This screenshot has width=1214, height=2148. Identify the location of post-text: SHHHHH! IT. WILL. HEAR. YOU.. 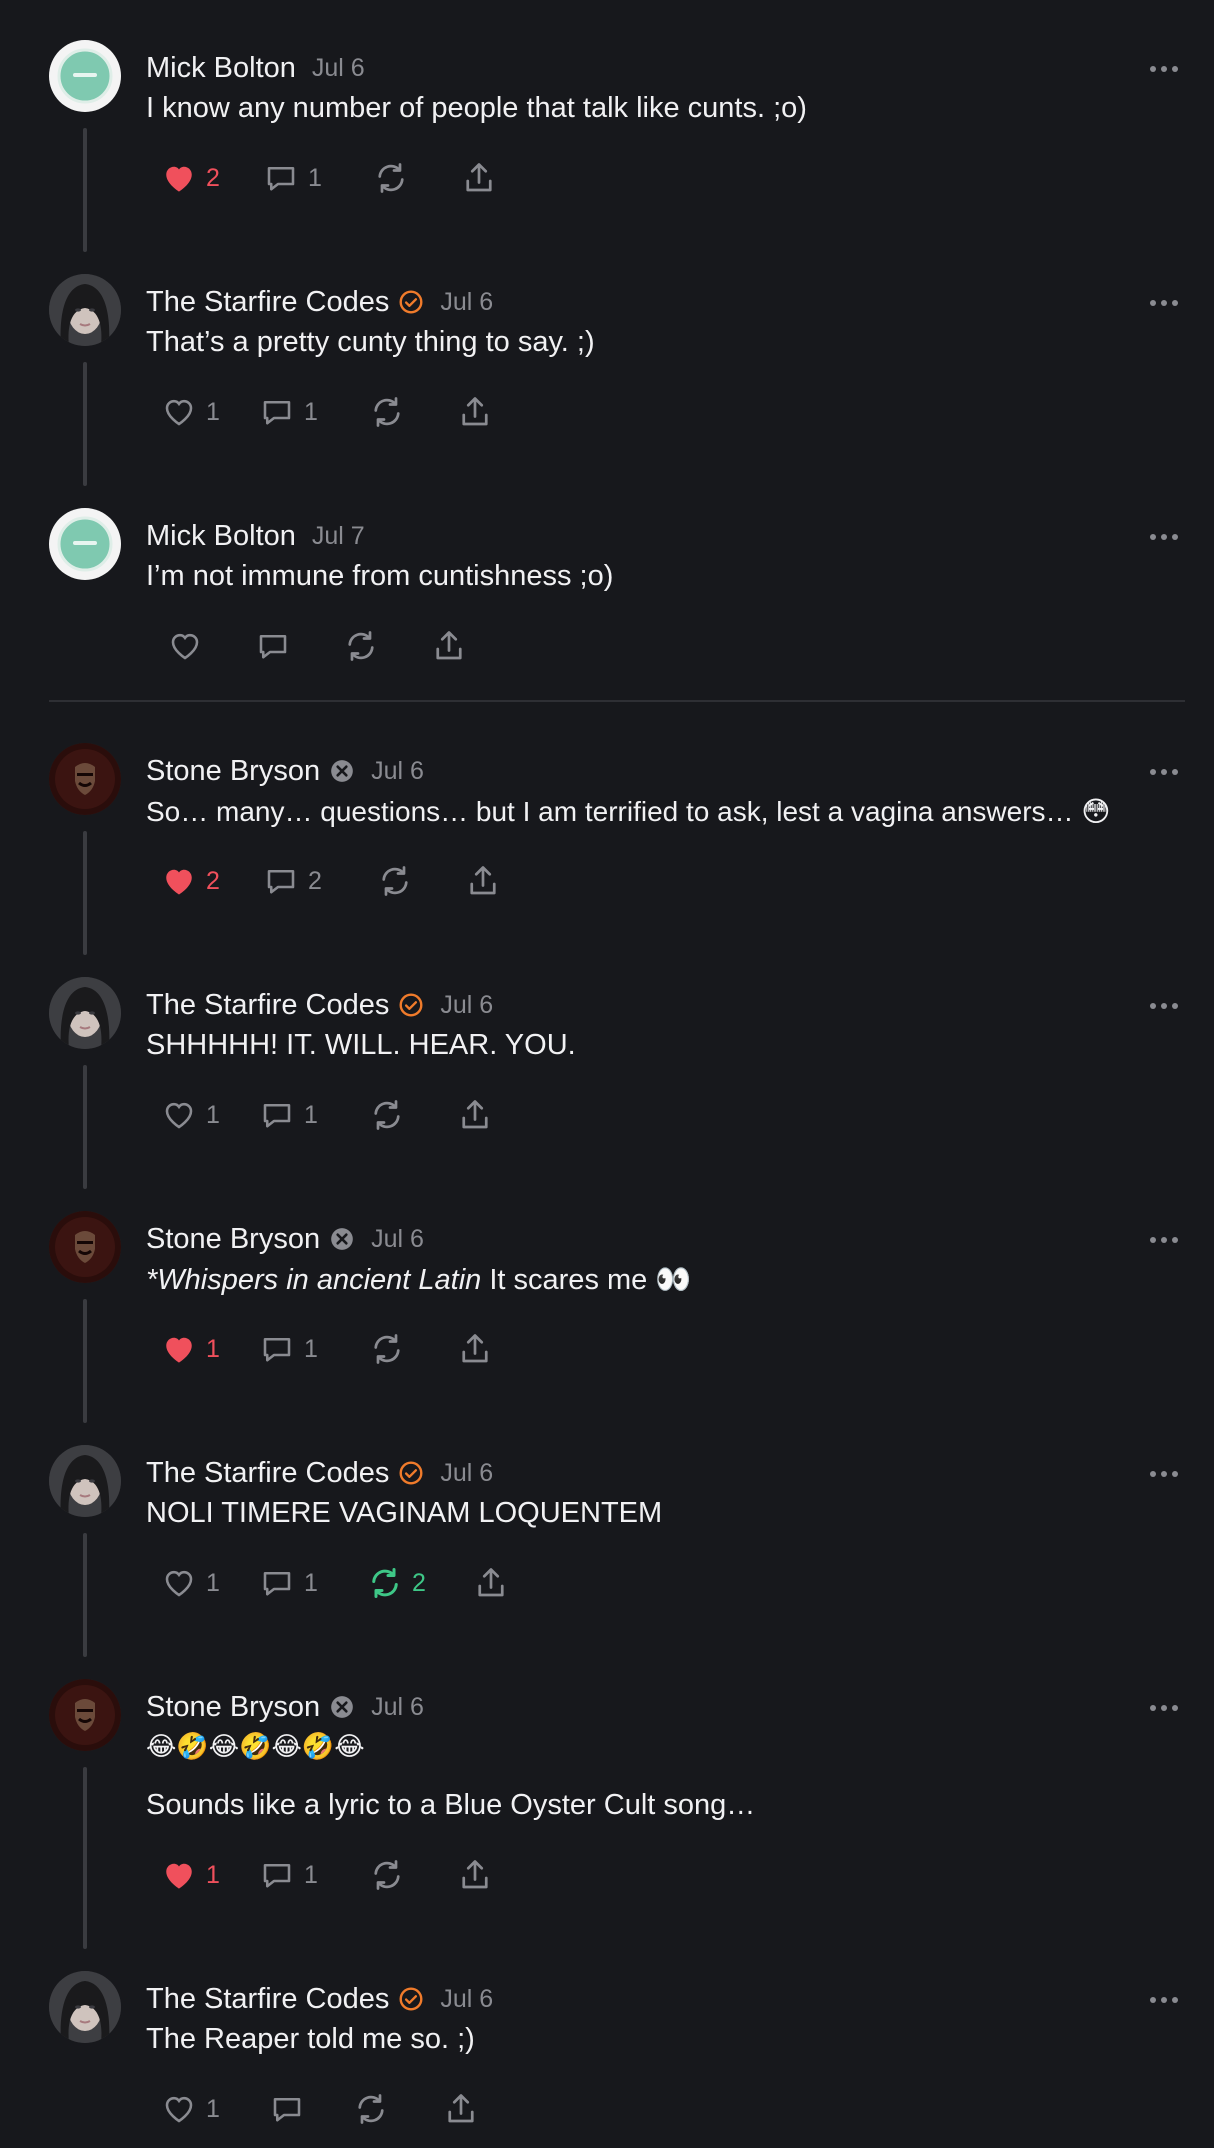
(361, 1045).